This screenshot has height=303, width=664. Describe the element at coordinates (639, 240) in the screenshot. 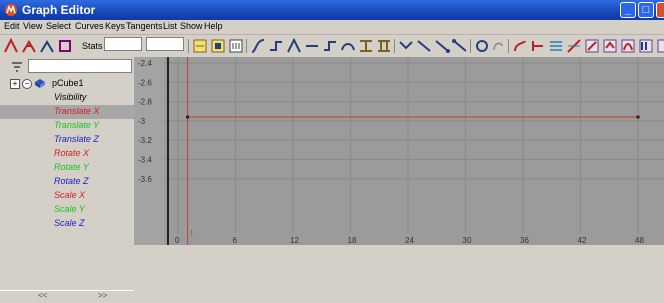

I see `x-tick-label: 48` at that location.